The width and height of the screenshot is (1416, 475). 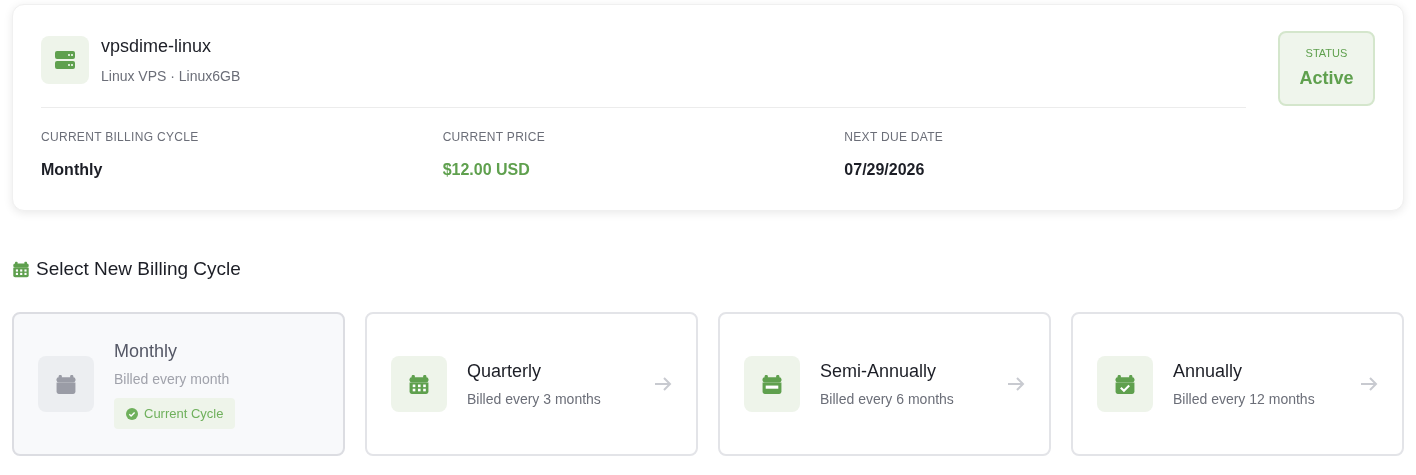 I want to click on cycle-name: Monthly, so click(x=146, y=351).